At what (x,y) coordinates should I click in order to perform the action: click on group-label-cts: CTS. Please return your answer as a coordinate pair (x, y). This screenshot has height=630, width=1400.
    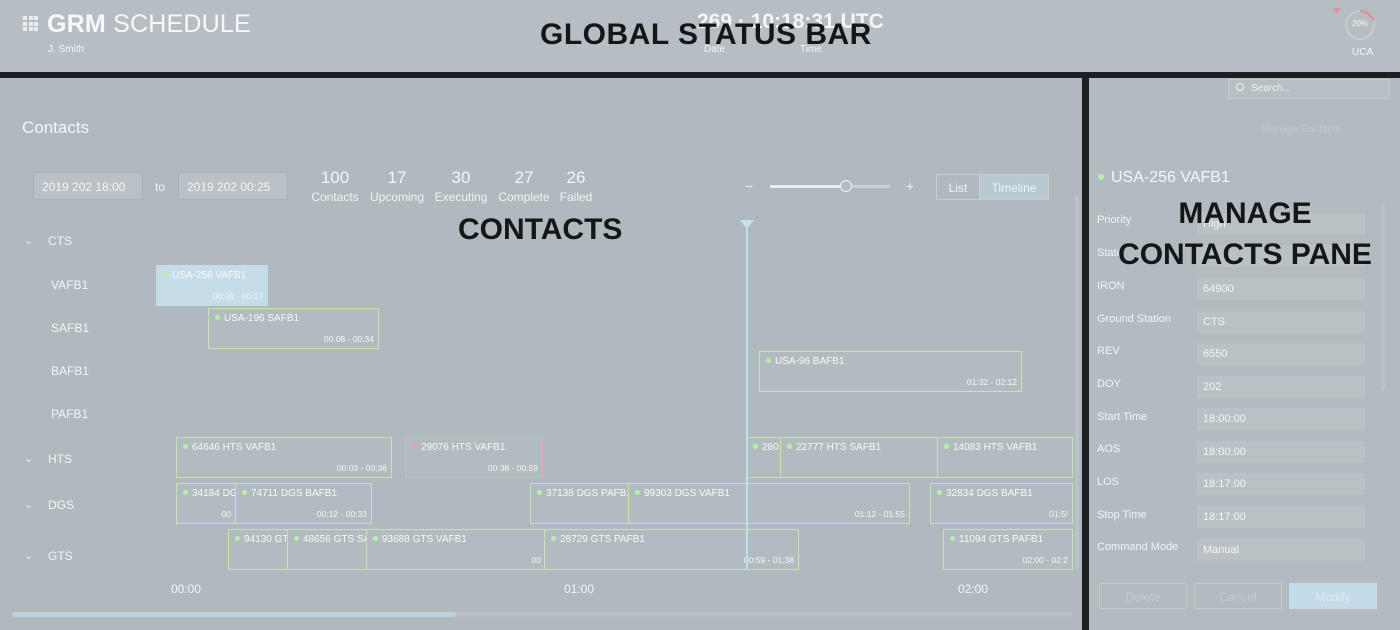
    Looking at the image, I should click on (60, 241).